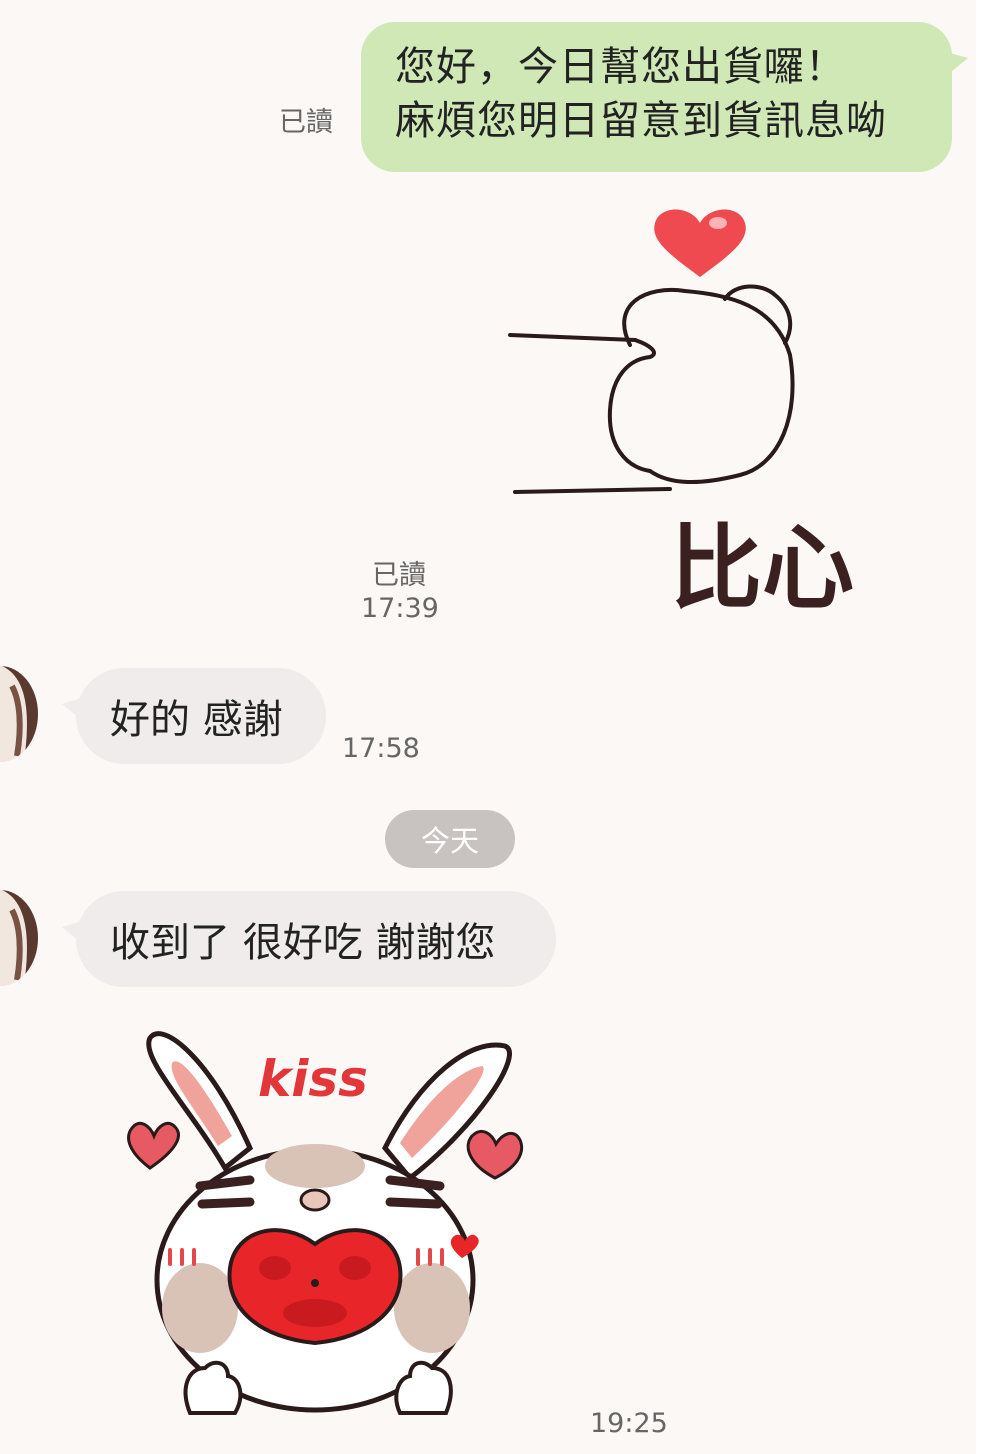  What do you see at coordinates (620, 67) in the screenshot?
I see `message-line: 您好，今日幫您出貨囉！` at bounding box center [620, 67].